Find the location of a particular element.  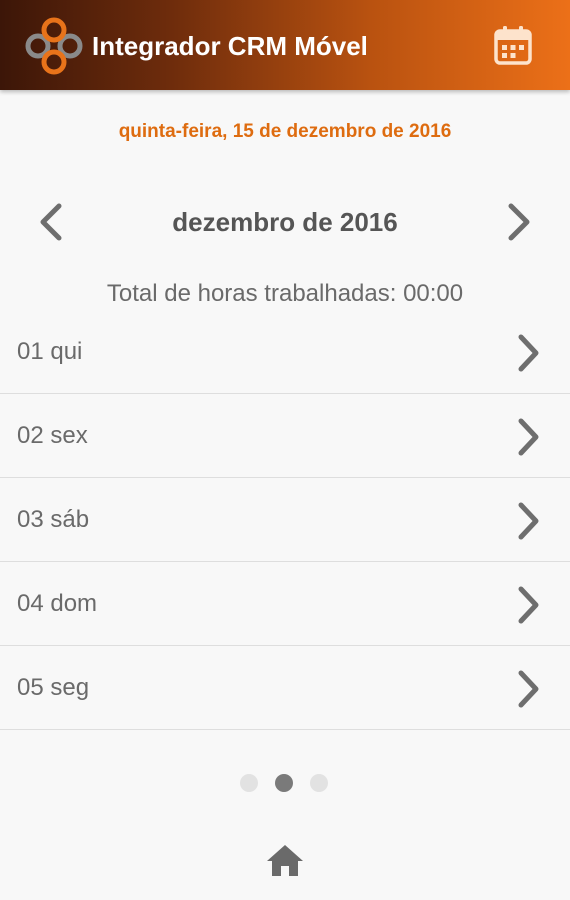

month-label: dezembro de 2016 is located at coordinates (285, 222).